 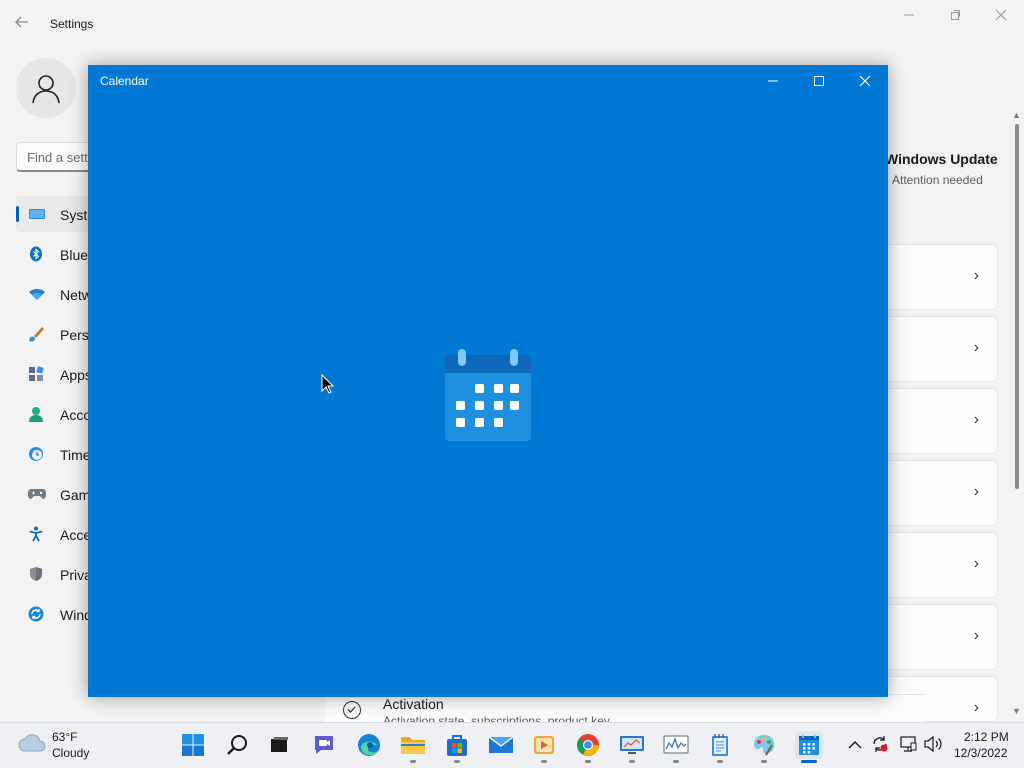 What do you see at coordinates (56, 534) in the screenshot?
I see `sidebar-item-accessibility: Acce` at bounding box center [56, 534].